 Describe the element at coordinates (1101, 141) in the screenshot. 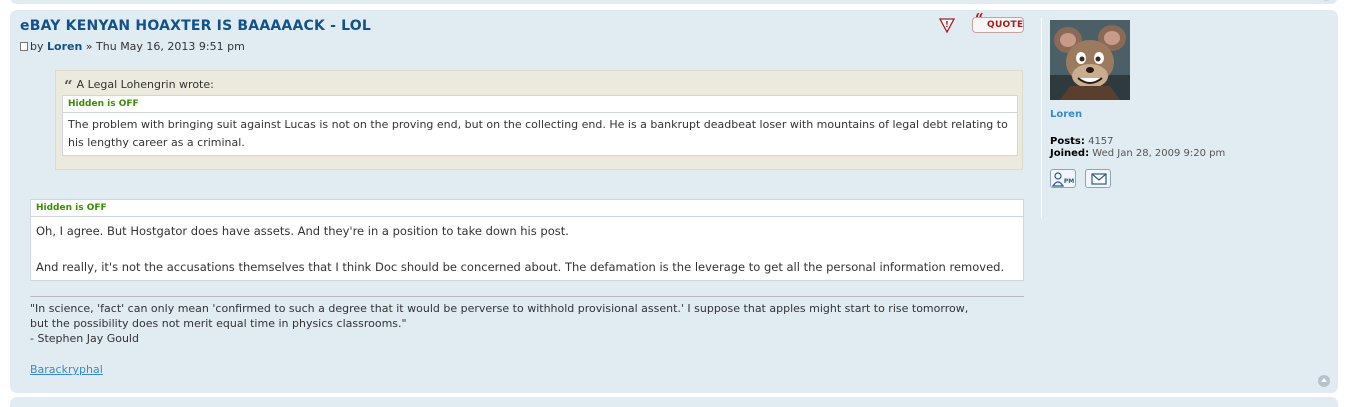

I see `posts-value: 4157` at that location.